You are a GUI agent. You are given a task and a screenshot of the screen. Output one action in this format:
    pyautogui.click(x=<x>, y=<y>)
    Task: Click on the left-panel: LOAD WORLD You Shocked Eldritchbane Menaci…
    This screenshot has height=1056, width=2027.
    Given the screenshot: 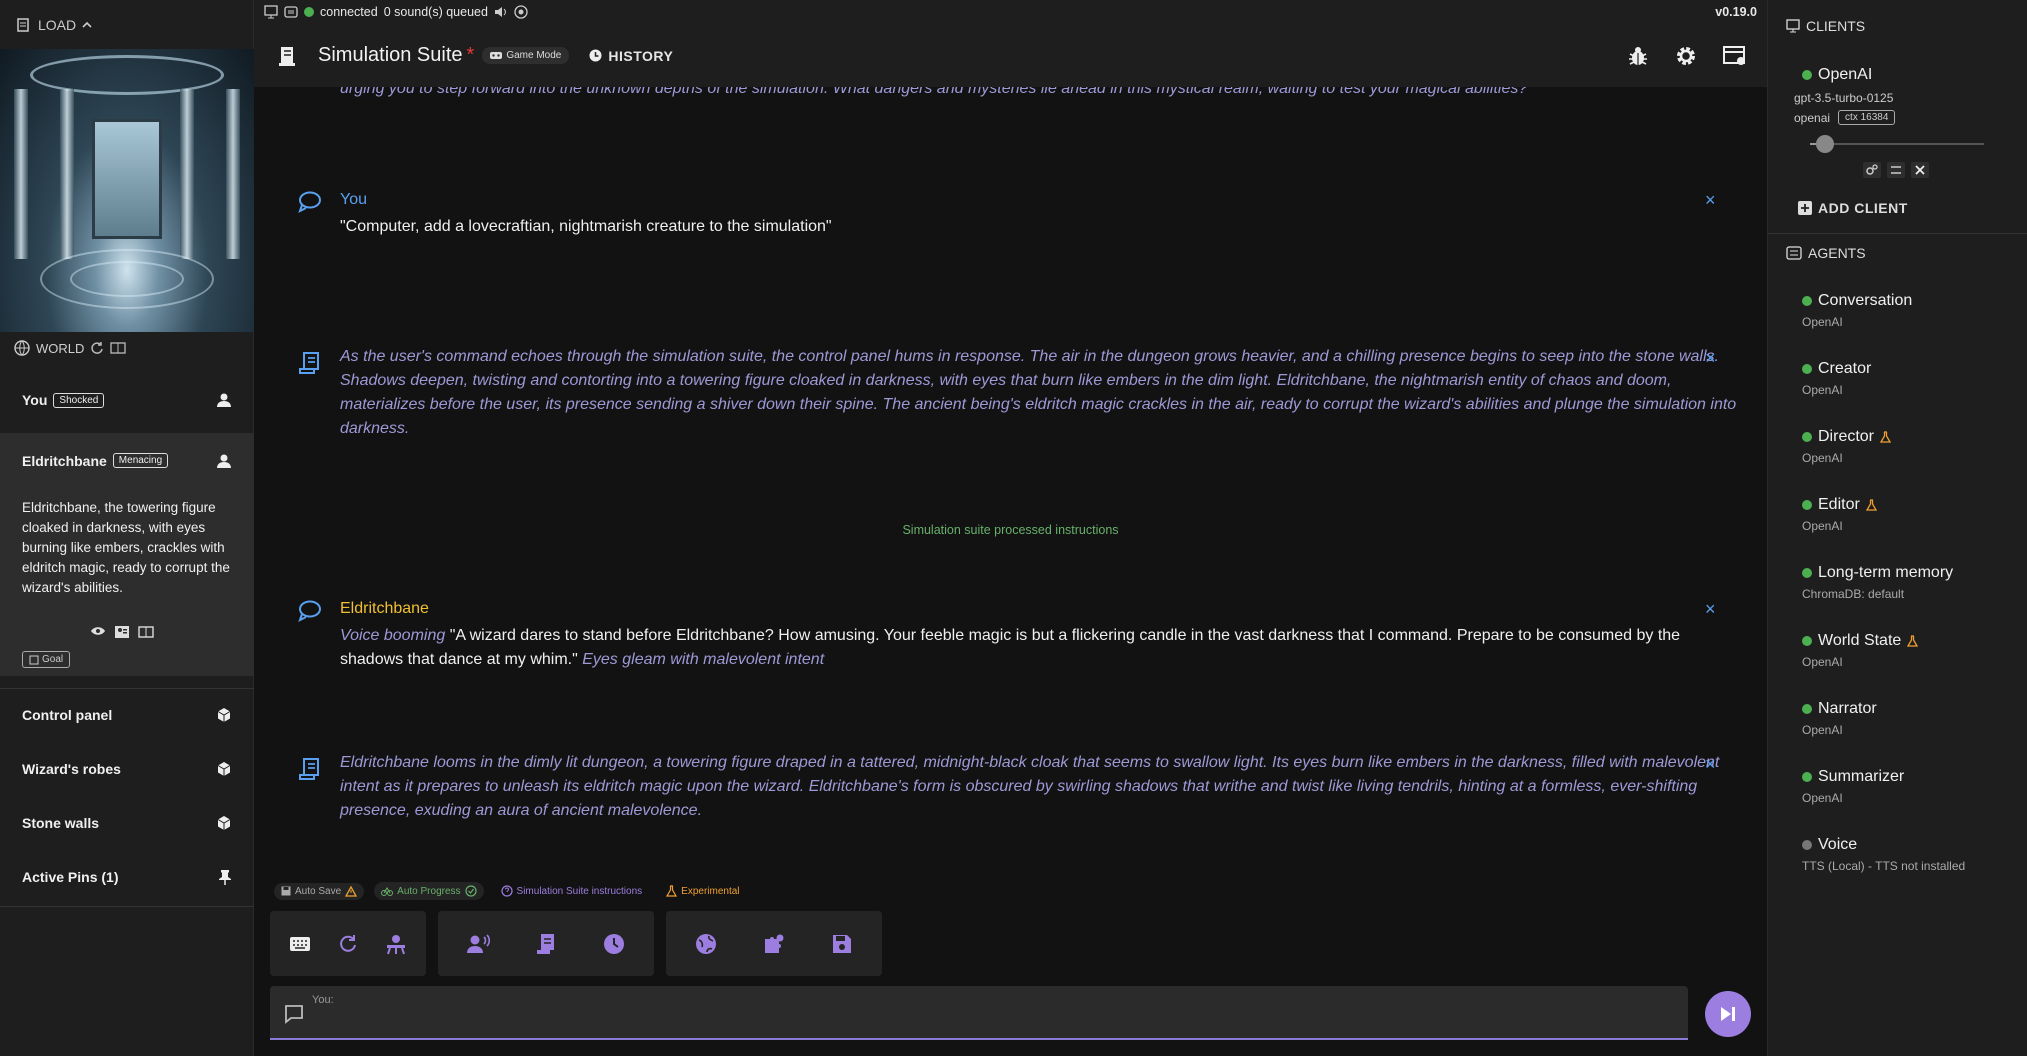 What is the action you would take?
    pyautogui.click(x=127, y=528)
    